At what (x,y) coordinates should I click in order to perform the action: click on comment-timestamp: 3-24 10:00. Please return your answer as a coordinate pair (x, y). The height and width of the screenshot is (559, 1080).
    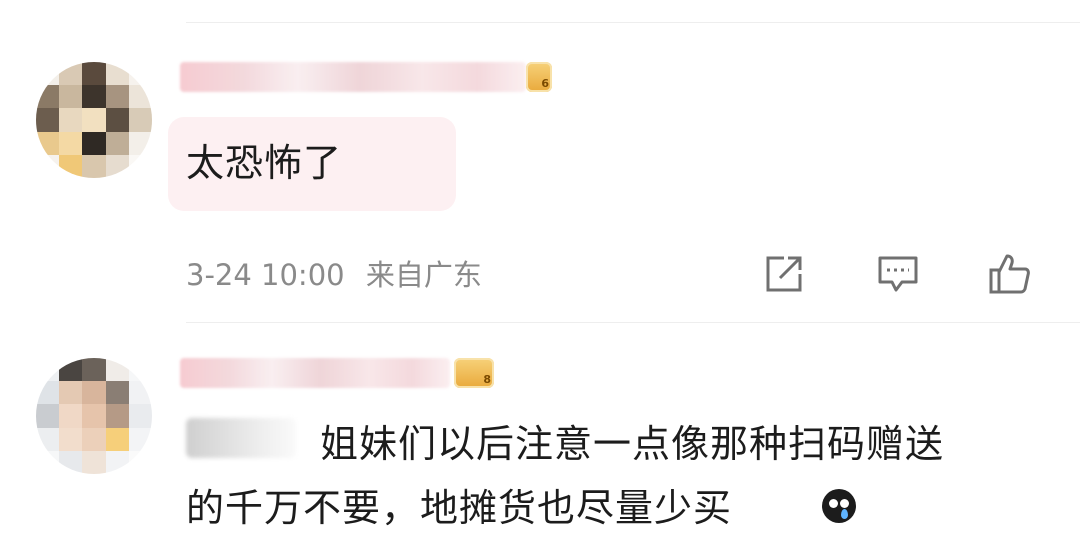
    Looking at the image, I should click on (265, 275).